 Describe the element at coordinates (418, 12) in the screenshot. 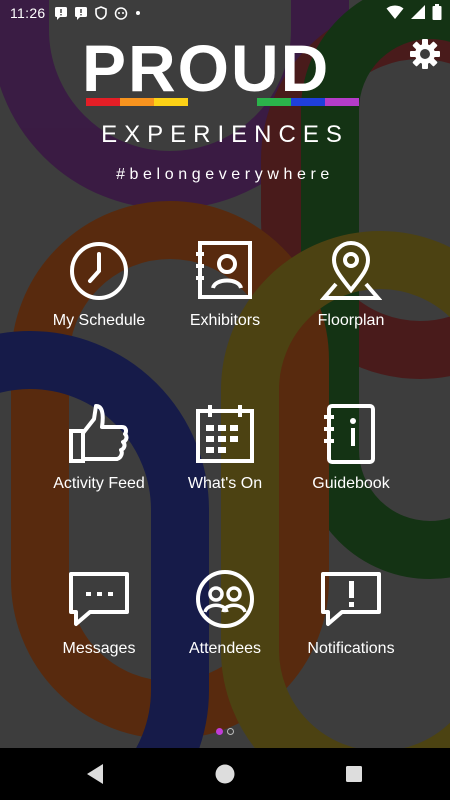

I see `signal-icon` at that location.